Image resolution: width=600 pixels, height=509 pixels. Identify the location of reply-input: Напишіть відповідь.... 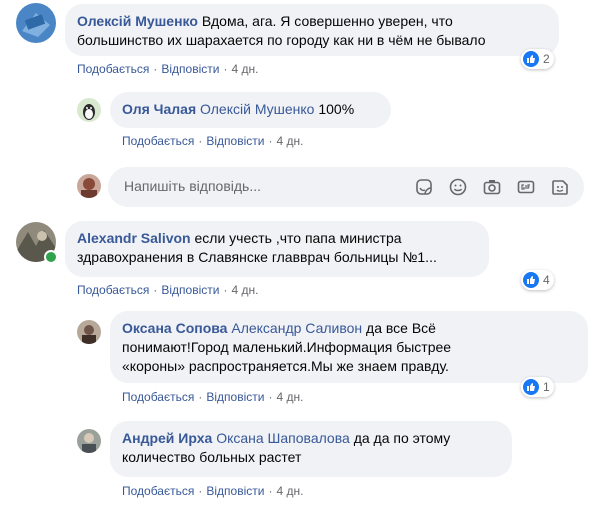
(346, 187).